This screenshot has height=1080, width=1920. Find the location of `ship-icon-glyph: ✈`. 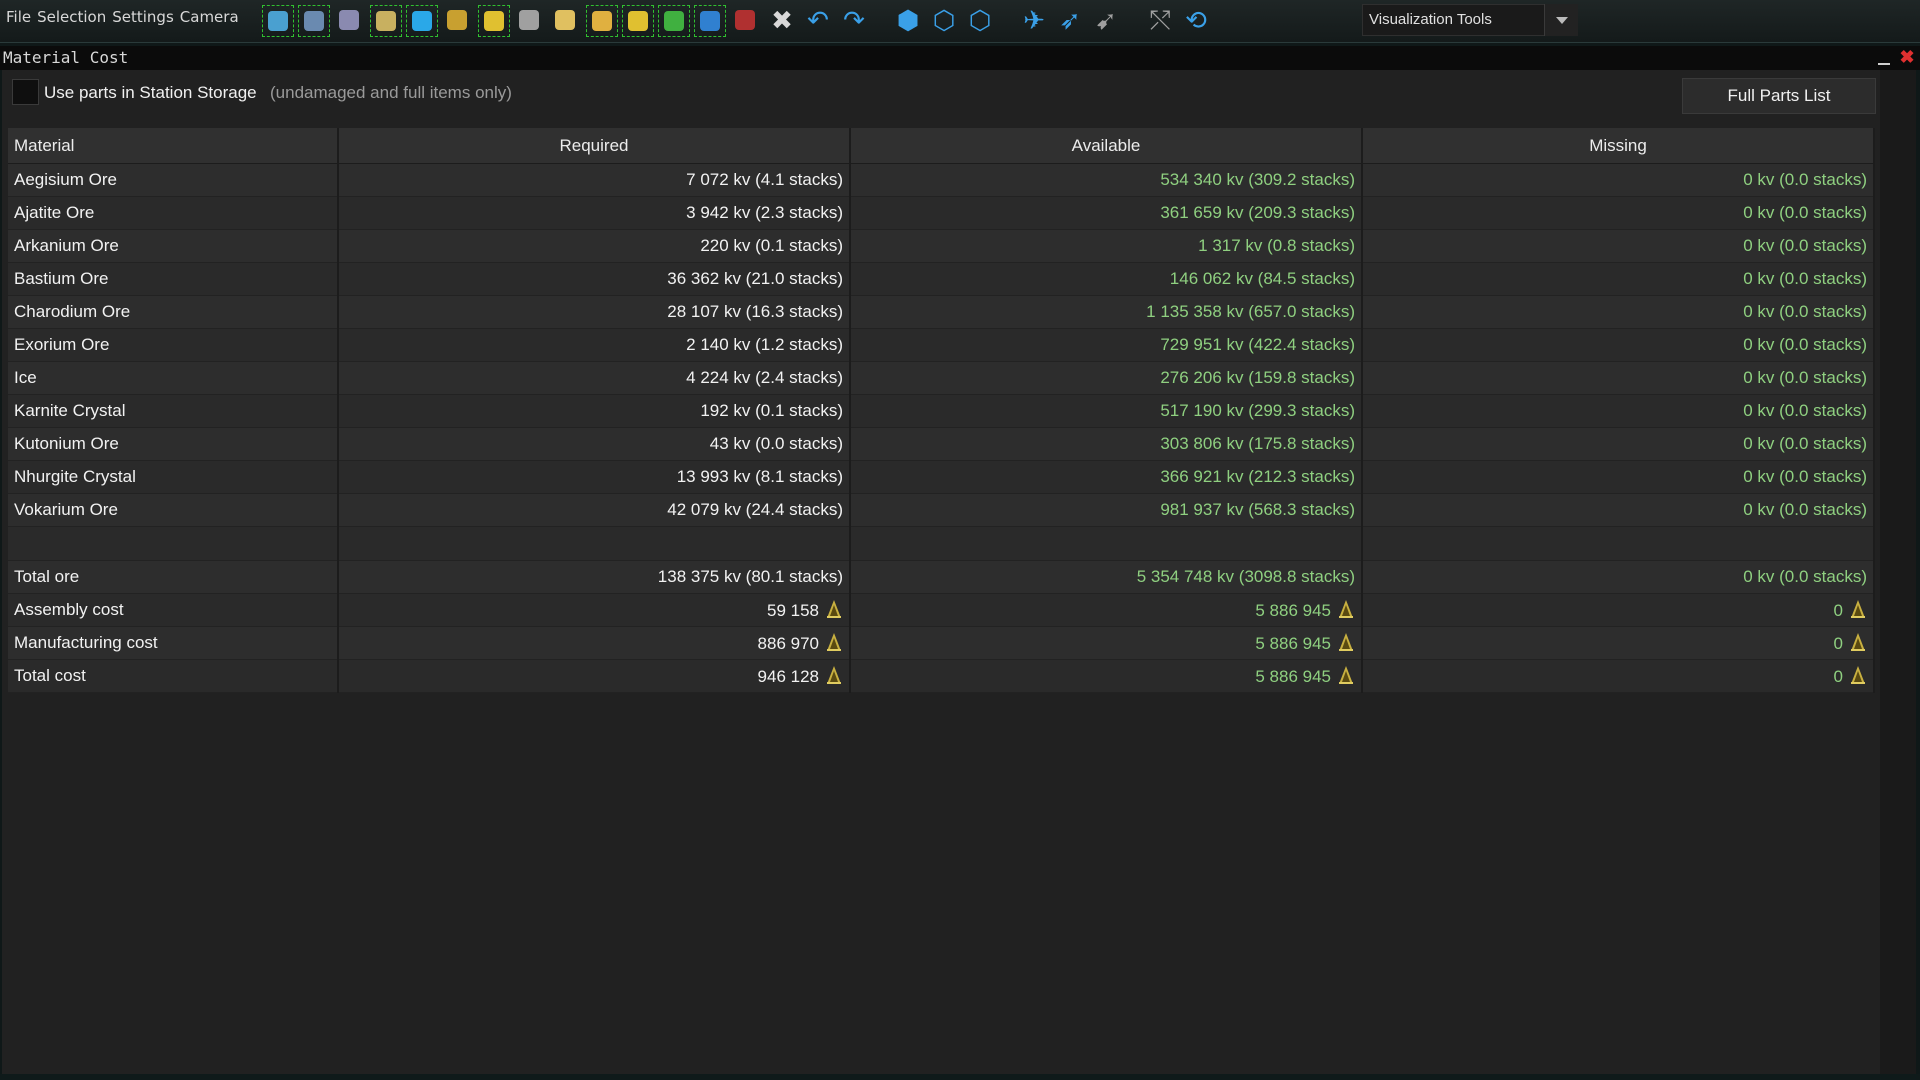

ship-icon-glyph: ✈ is located at coordinates (1034, 21).